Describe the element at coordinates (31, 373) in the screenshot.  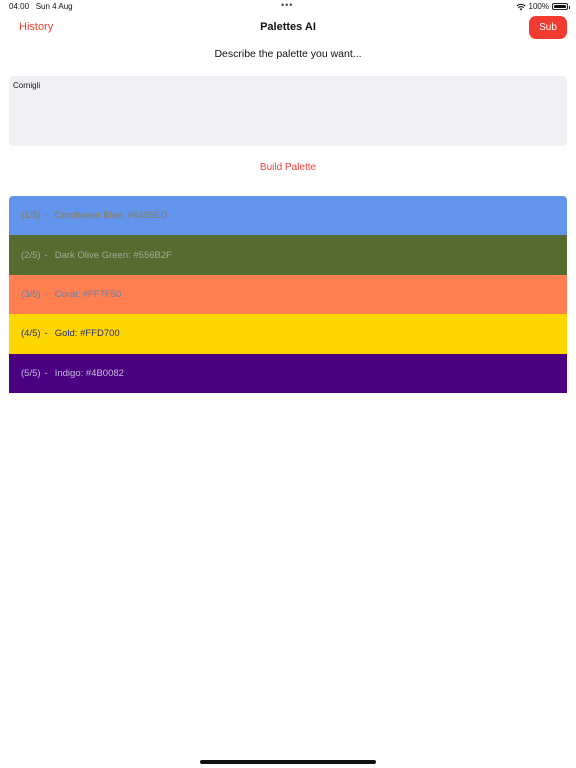
I see `swatch-index: (5/5)` at that location.